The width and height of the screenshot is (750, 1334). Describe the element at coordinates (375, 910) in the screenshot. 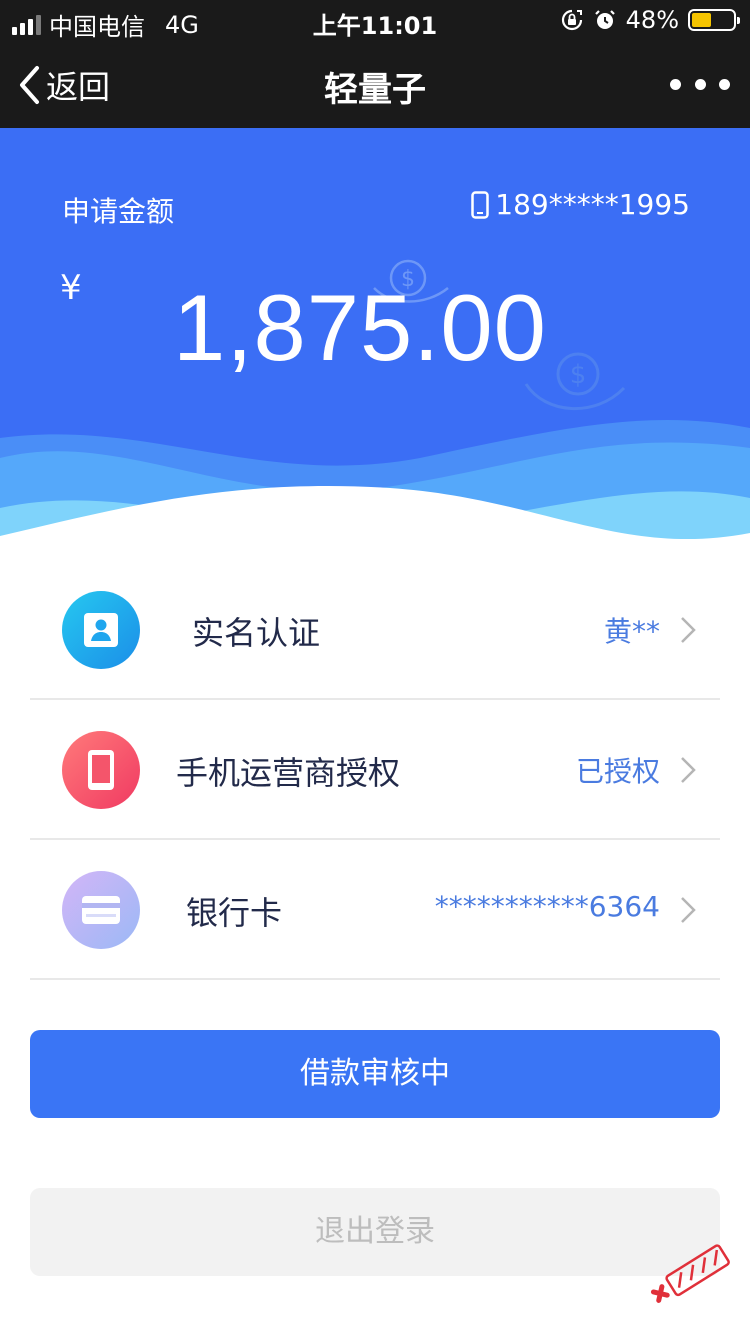

I see `list-item-bank-card: 银行卡 ***********6364` at that location.